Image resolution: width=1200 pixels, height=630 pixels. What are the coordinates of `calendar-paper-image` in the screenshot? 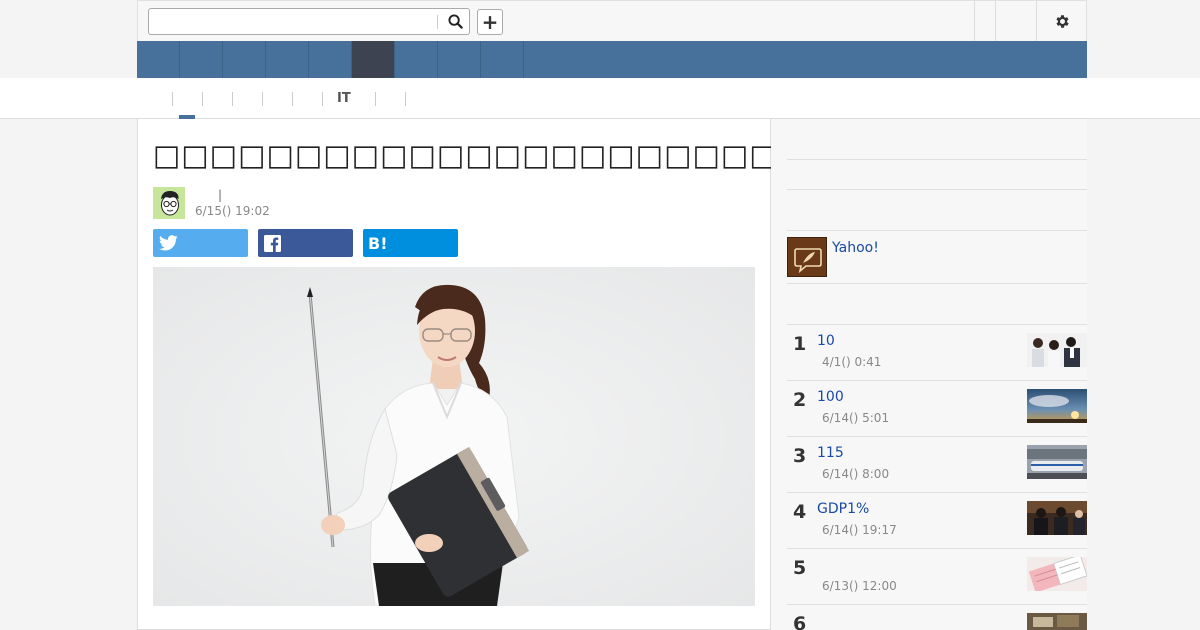 It's located at (1057, 574).